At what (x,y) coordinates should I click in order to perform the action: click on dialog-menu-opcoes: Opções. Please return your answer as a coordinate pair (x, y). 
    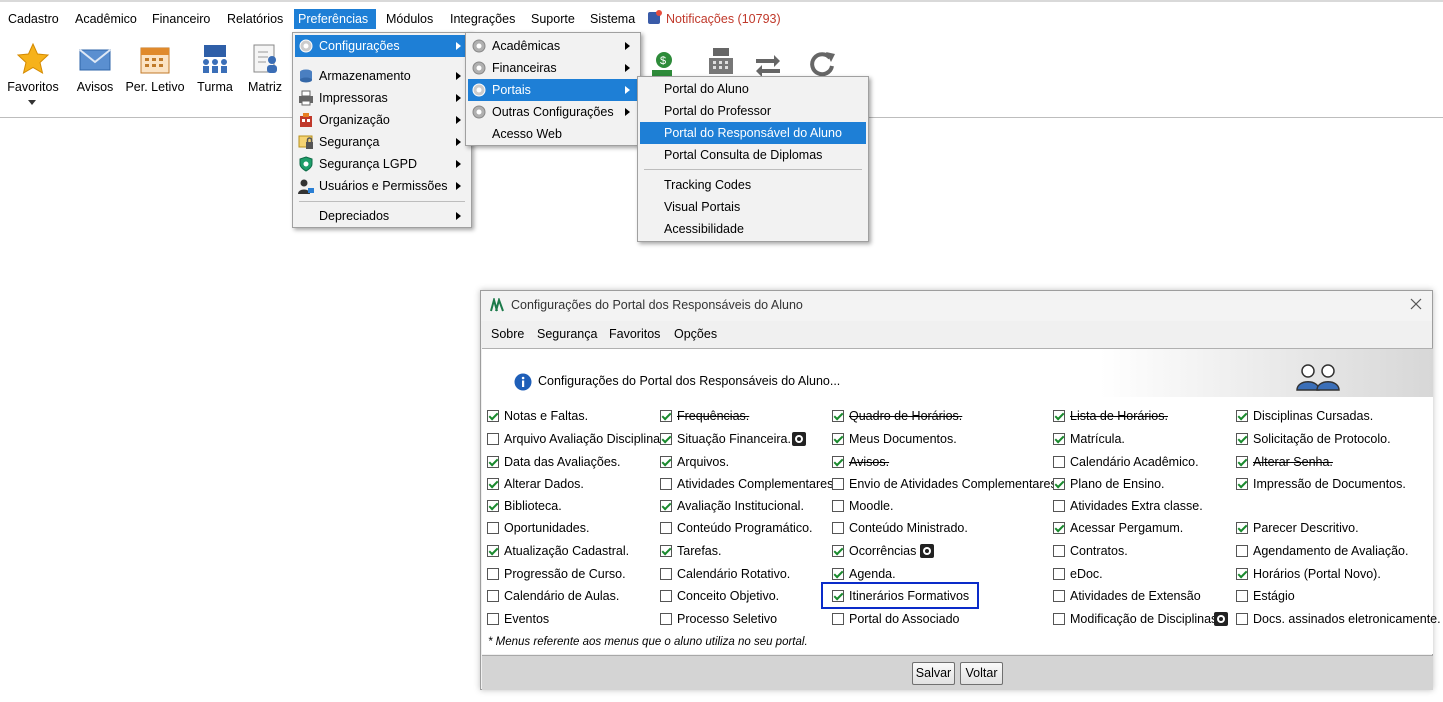
    Looking at the image, I should click on (695, 334).